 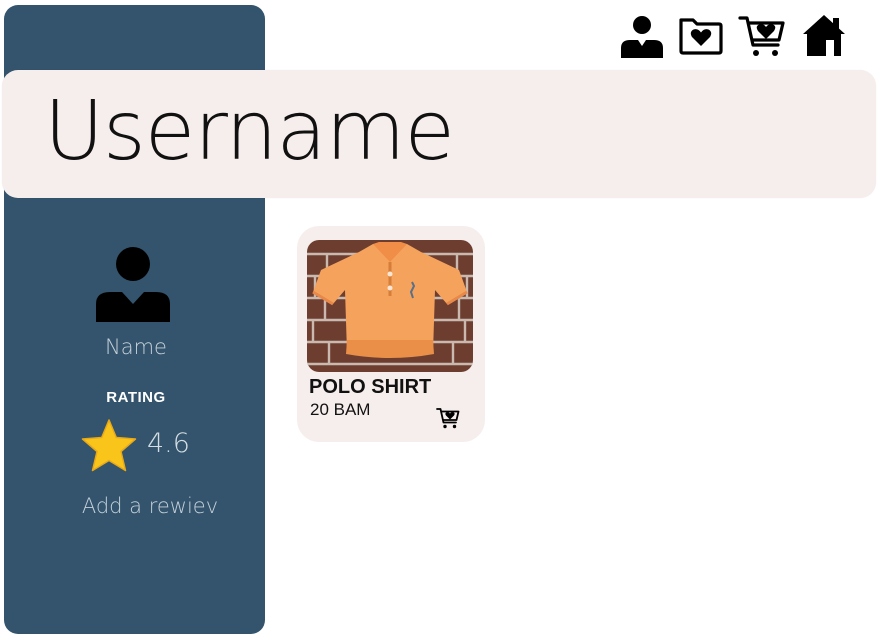 I want to click on profile-name: Name, so click(x=136, y=347).